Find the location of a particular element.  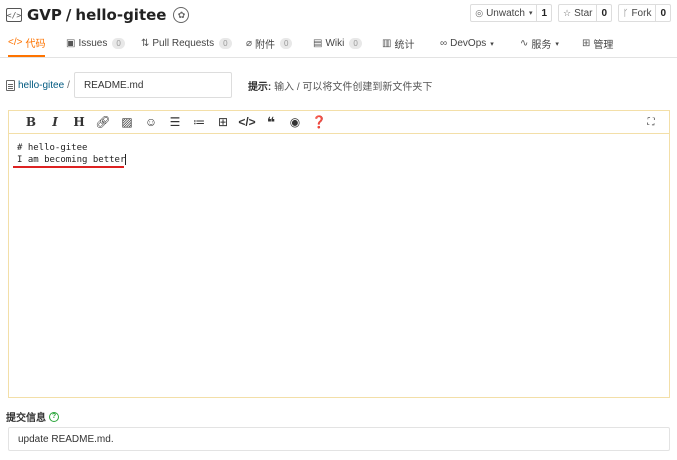

heading-icon: H is located at coordinates (79, 122).